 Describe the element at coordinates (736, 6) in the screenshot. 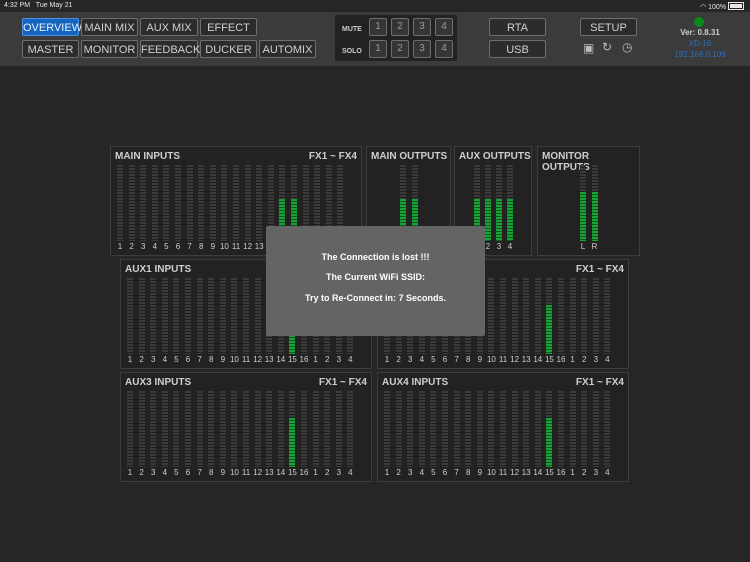

I see `battery-icon` at that location.